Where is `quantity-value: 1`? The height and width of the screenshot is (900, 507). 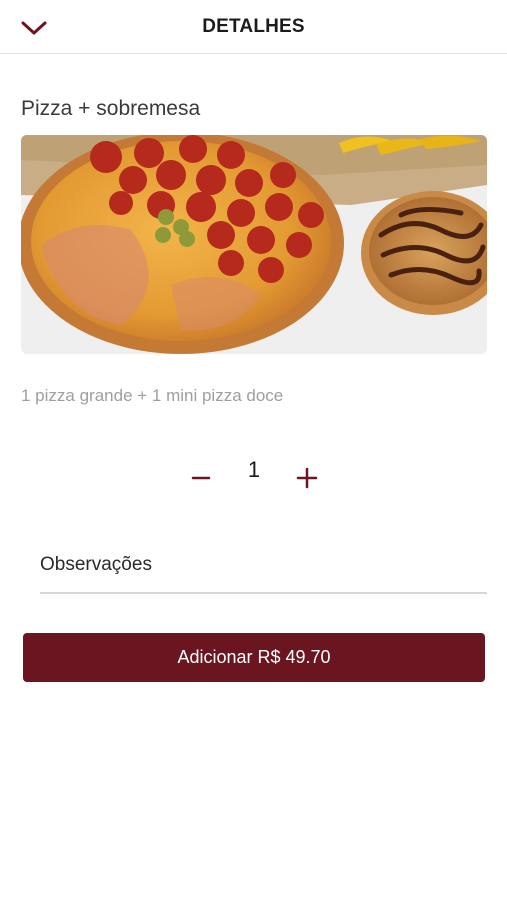
quantity-value: 1 is located at coordinates (254, 469).